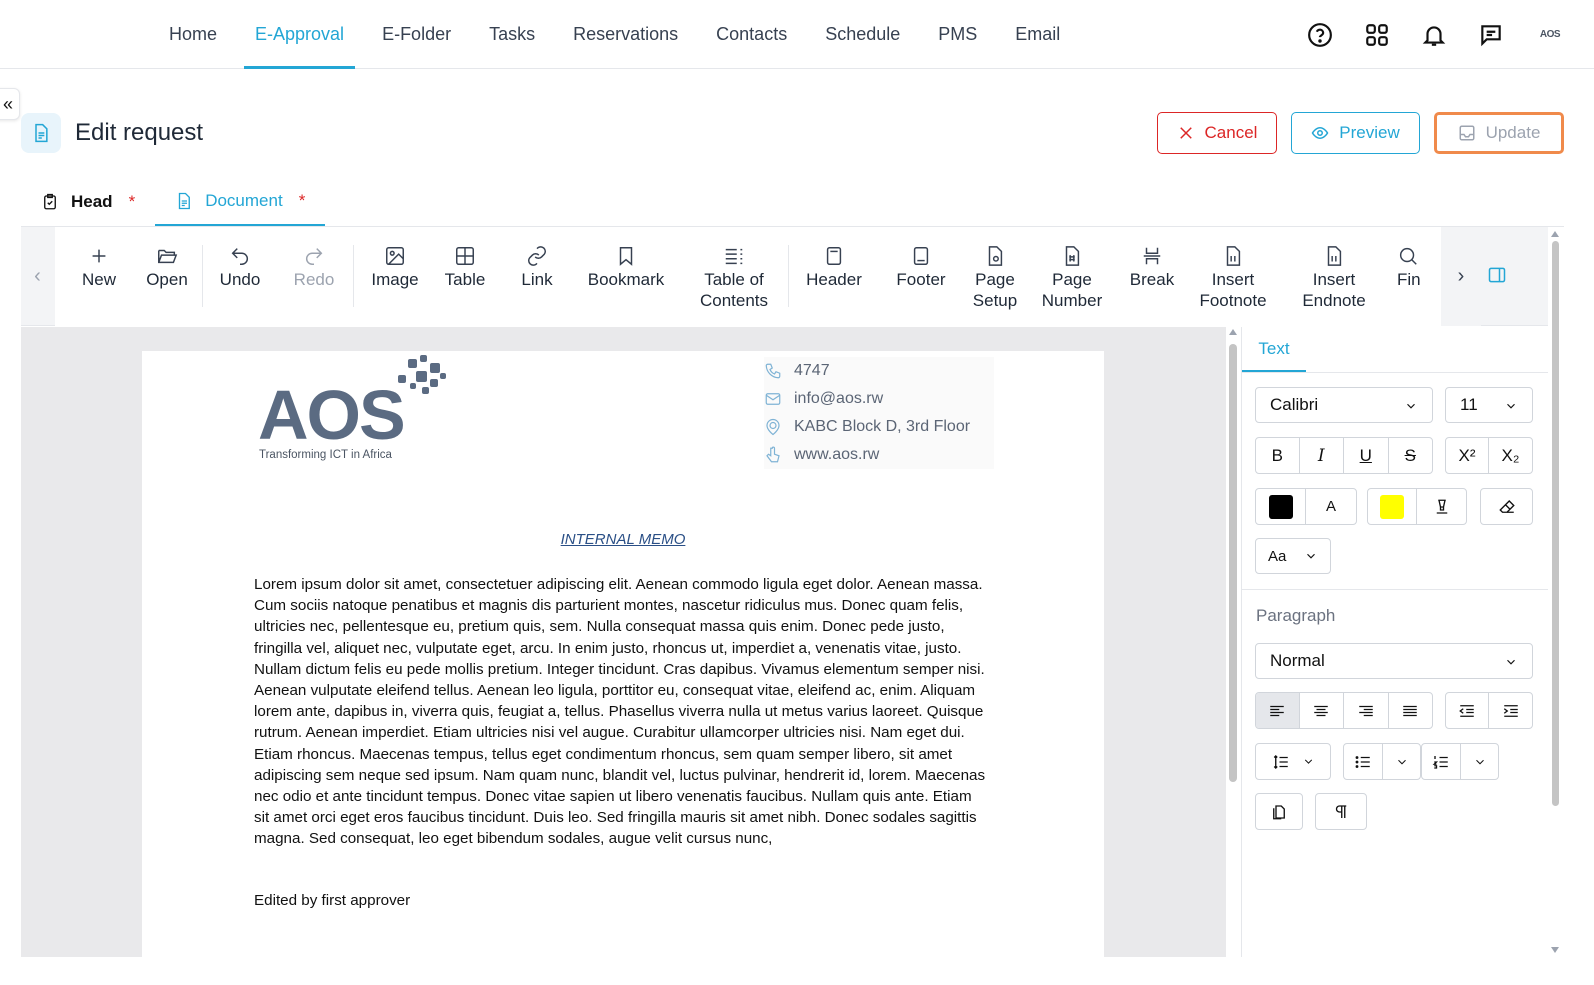 The image size is (1594, 985). What do you see at coordinates (239, 256) in the screenshot?
I see `undo-icon` at bounding box center [239, 256].